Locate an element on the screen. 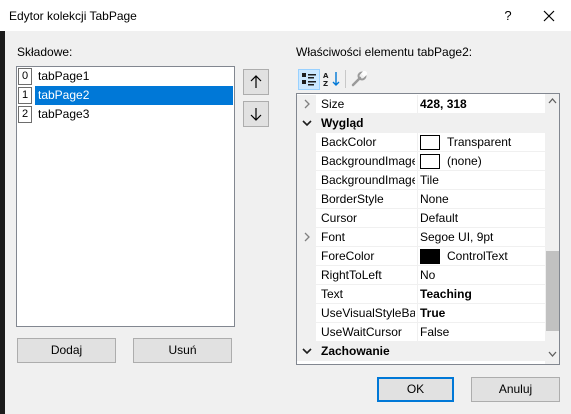 The image size is (571, 414). category-name: Zachowanie is located at coordinates (355, 351).